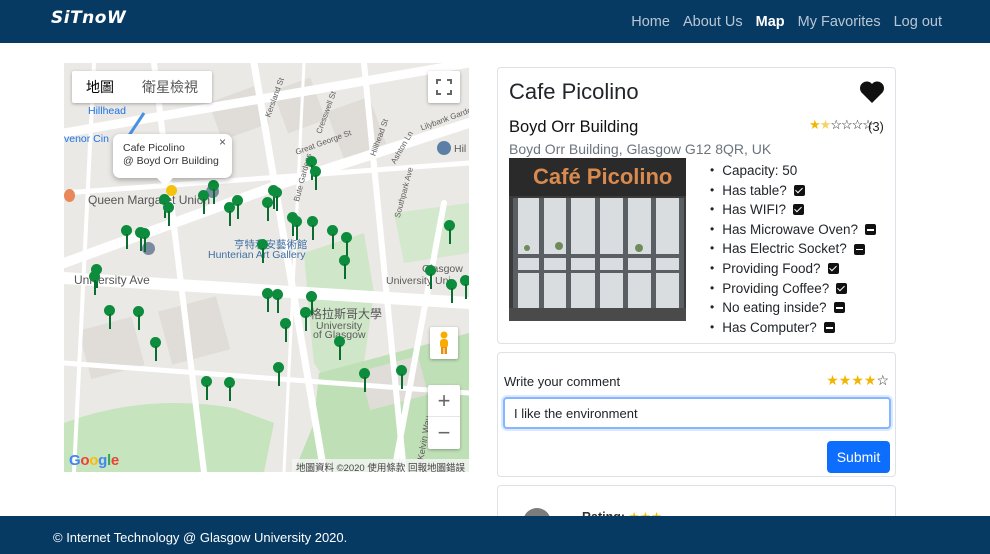  I want to click on rating-stars: ★★☆☆☆☆, so click(841, 124).